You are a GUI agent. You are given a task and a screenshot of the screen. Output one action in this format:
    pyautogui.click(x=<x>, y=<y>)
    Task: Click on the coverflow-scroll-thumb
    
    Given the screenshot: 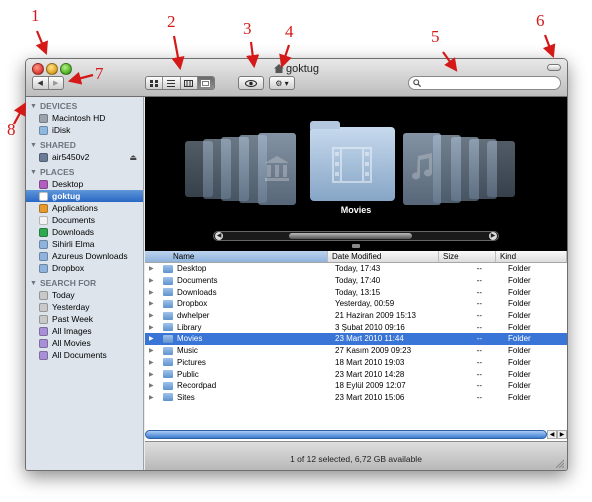 What is the action you would take?
    pyautogui.click(x=350, y=236)
    